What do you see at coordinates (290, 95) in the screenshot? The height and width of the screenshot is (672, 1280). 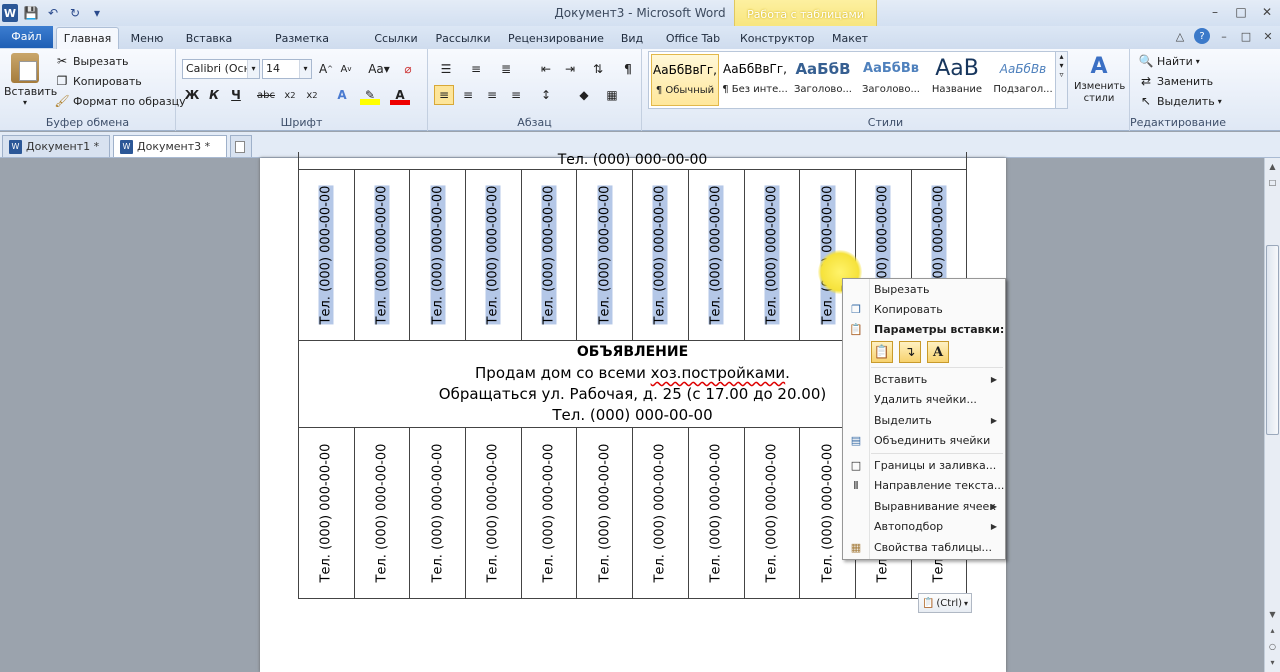 I see `subscript-icon: x2` at bounding box center [290, 95].